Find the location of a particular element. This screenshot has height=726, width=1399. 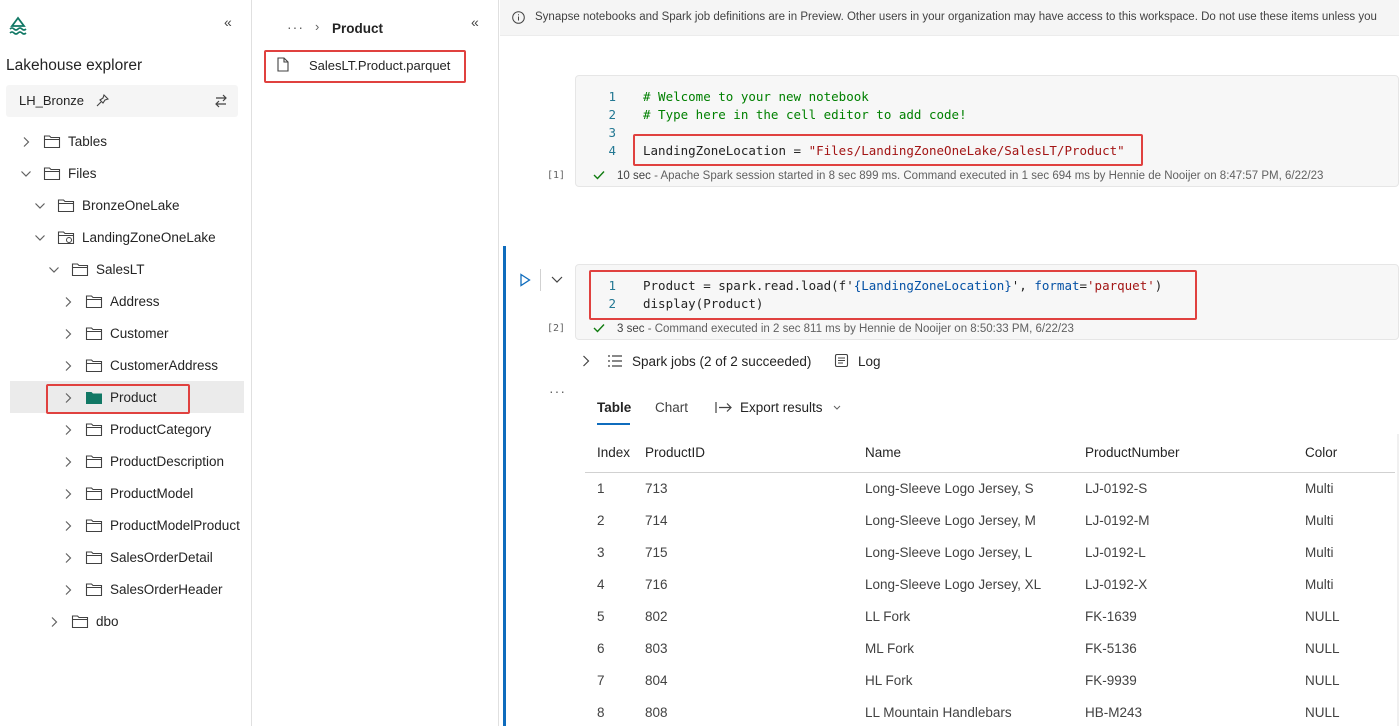

tab-table: Table is located at coordinates (614, 407).